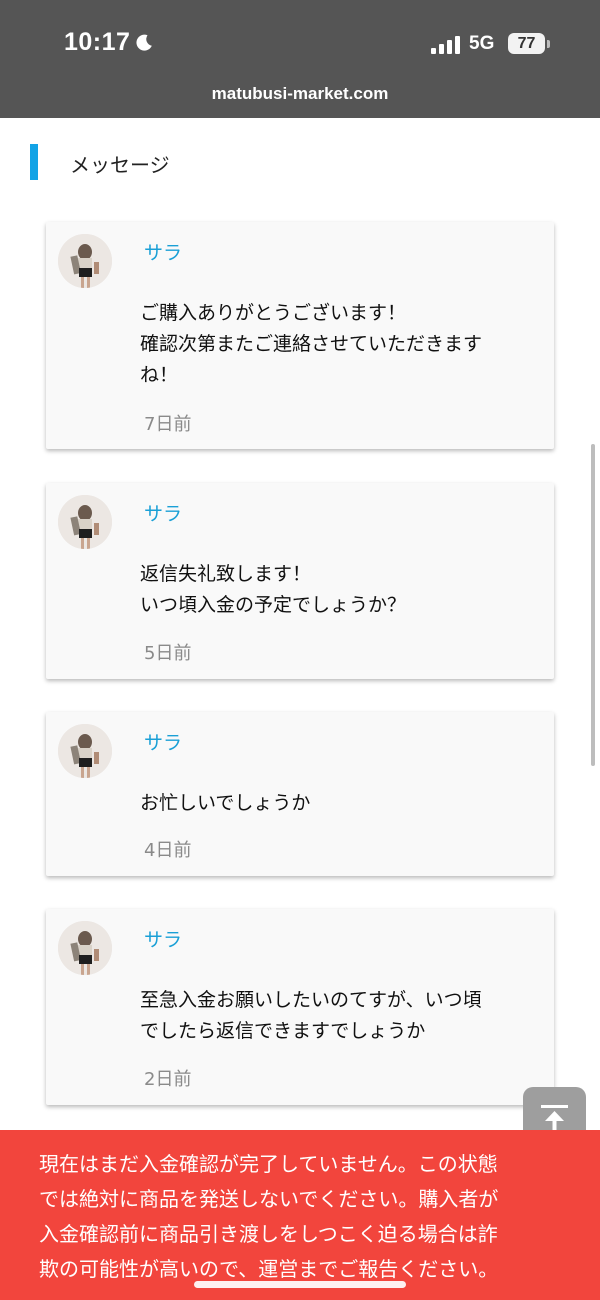 Image resolution: width=600 pixels, height=1300 pixels. What do you see at coordinates (300, 94) in the screenshot?
I see `address-bar-url: matubusi-market.com` at bounding box center [300, 94].